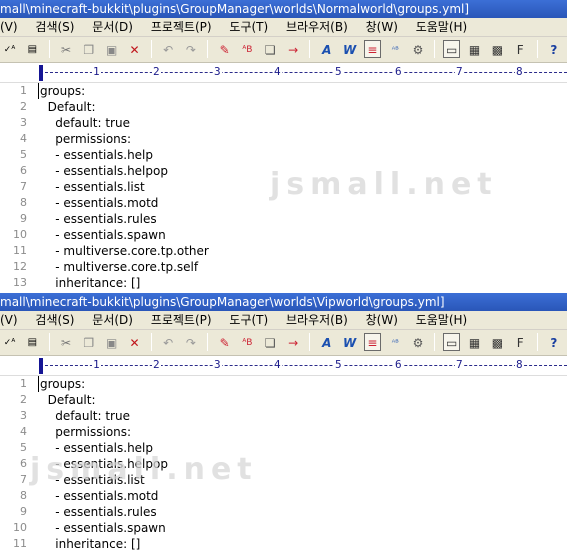  What do you see at coordinates (283, 496) in the screenshot?
I see `code-line: 8 - essentials.motd` at bounding box center [283, 496].